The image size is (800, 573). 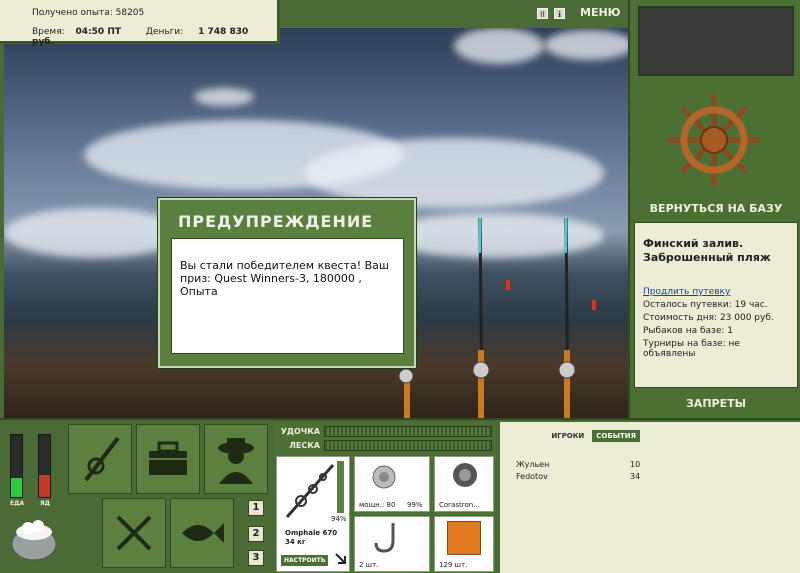 What do you see at coordinates (616, 436) in the screenshot?
I see `tab-events: СОБЫТИЯ` at bounding box center [616, 436].